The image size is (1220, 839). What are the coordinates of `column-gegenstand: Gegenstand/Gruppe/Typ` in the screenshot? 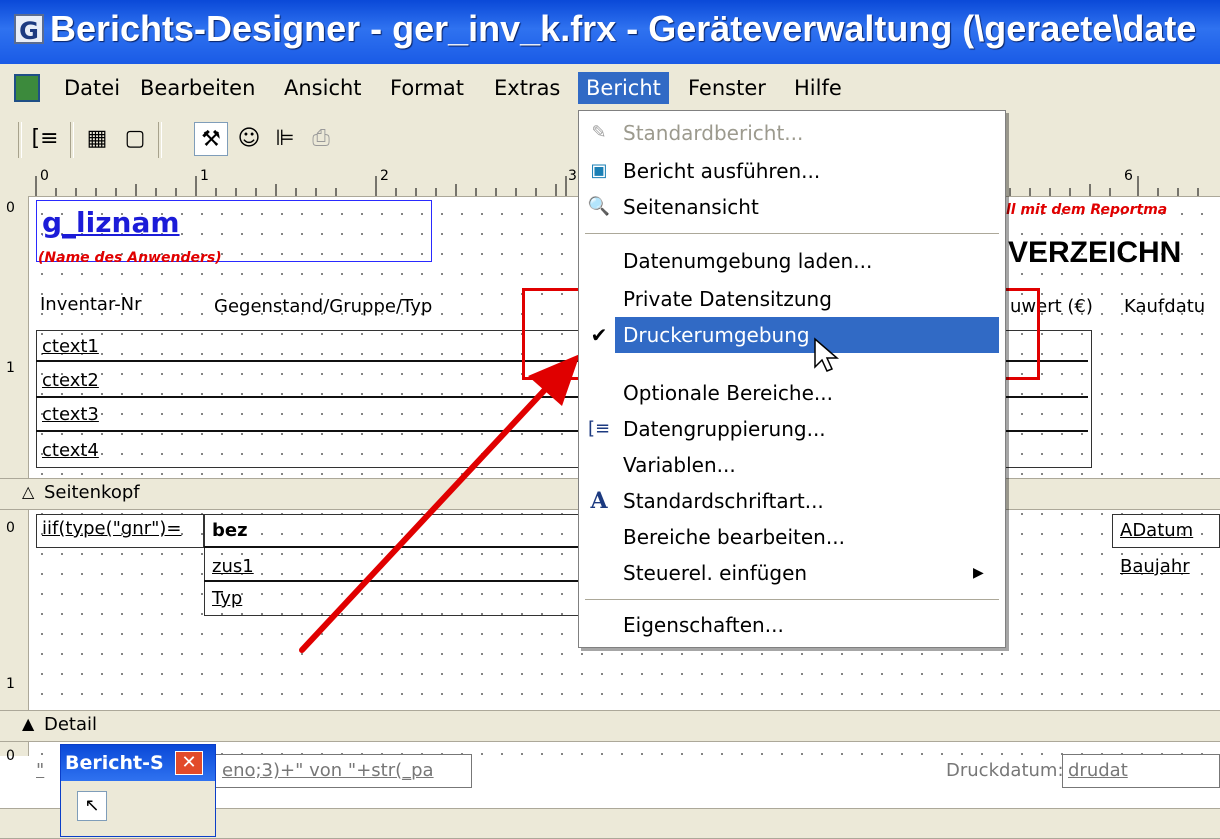 It's located at (323, 306).